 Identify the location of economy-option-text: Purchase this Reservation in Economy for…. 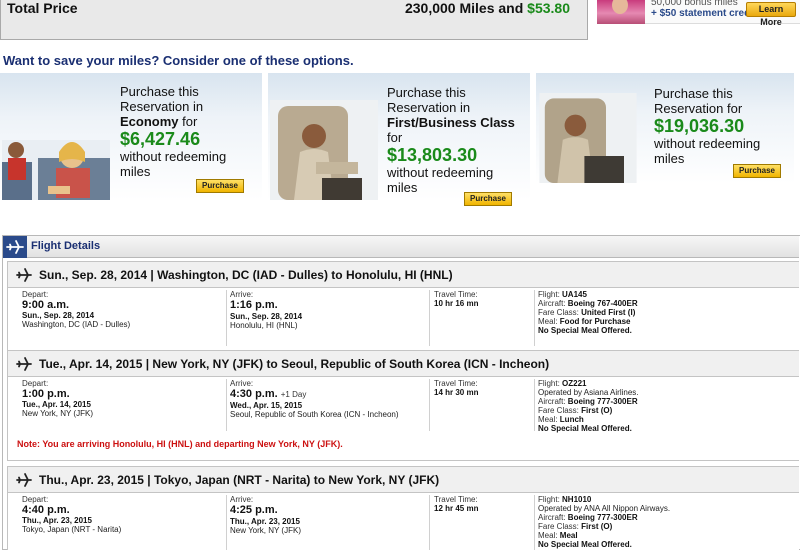
(185, 131).